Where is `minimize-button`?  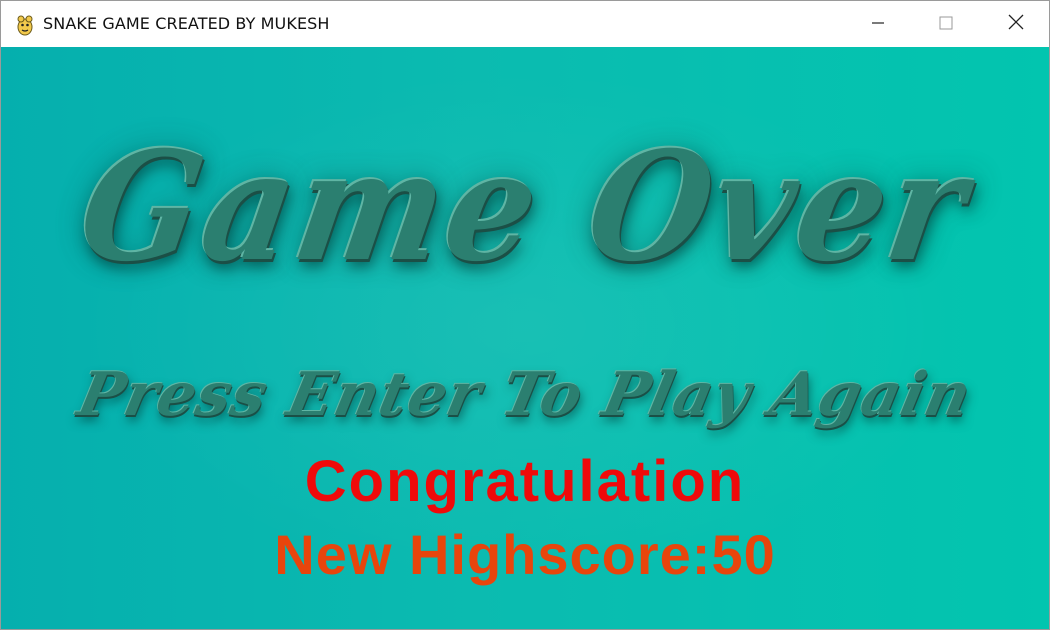
minimize-button is located at coordinates (878, 24).